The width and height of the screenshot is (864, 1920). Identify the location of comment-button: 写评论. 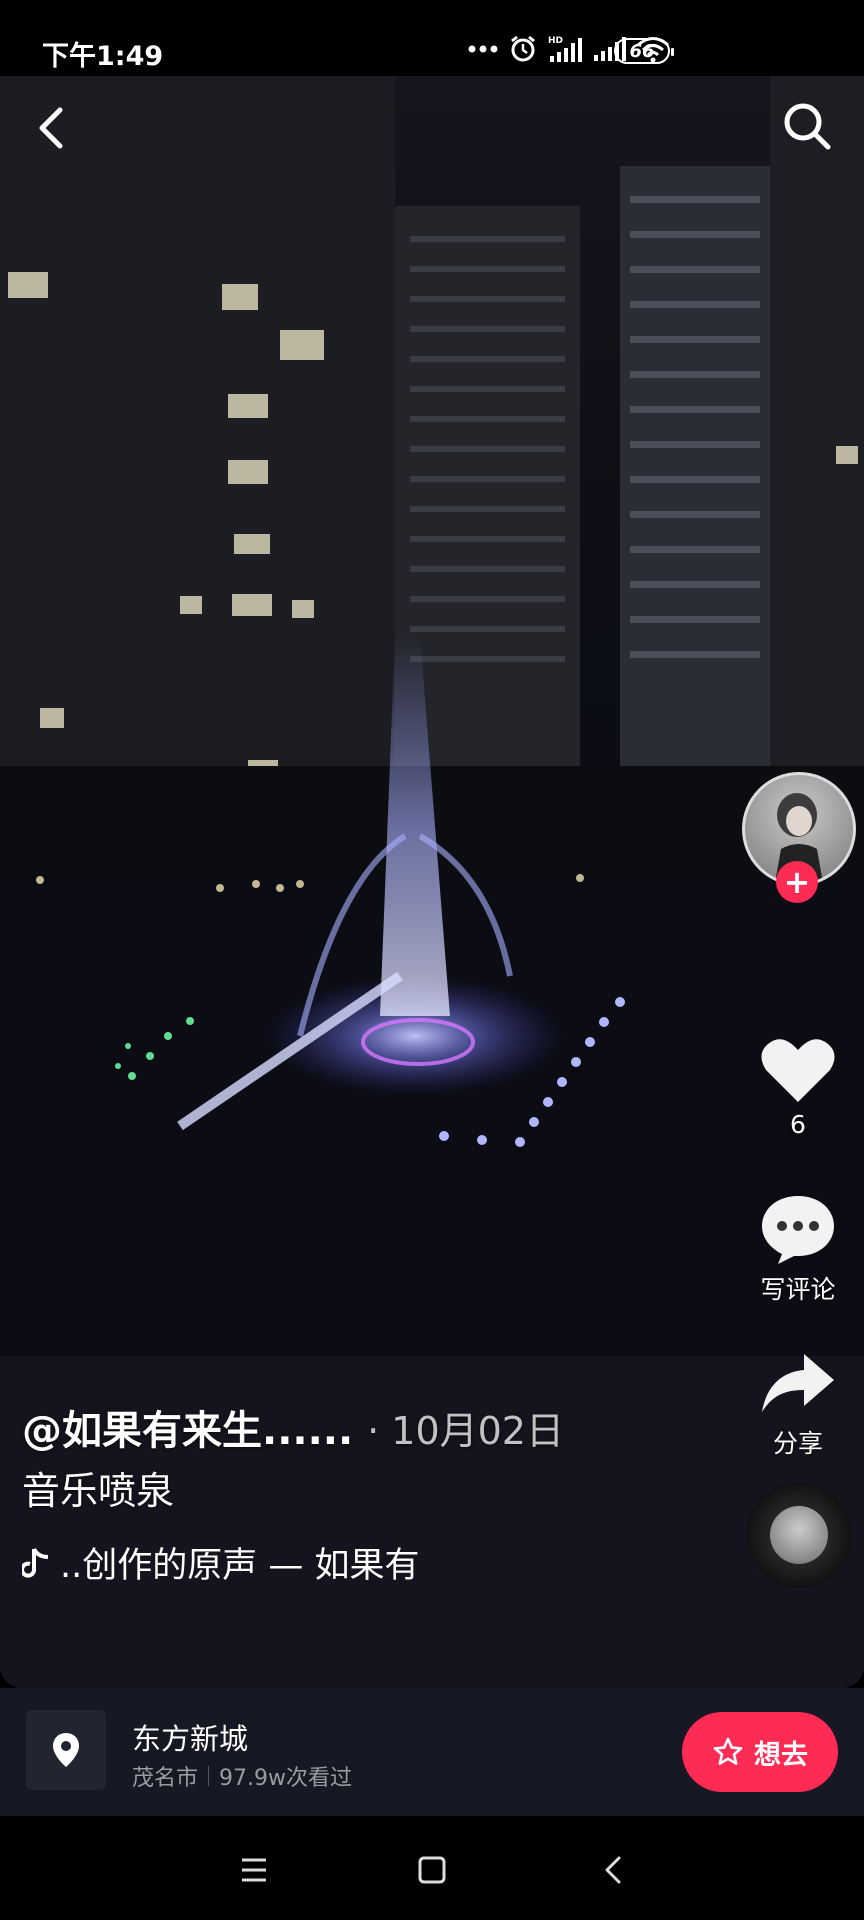
(798, 1249).